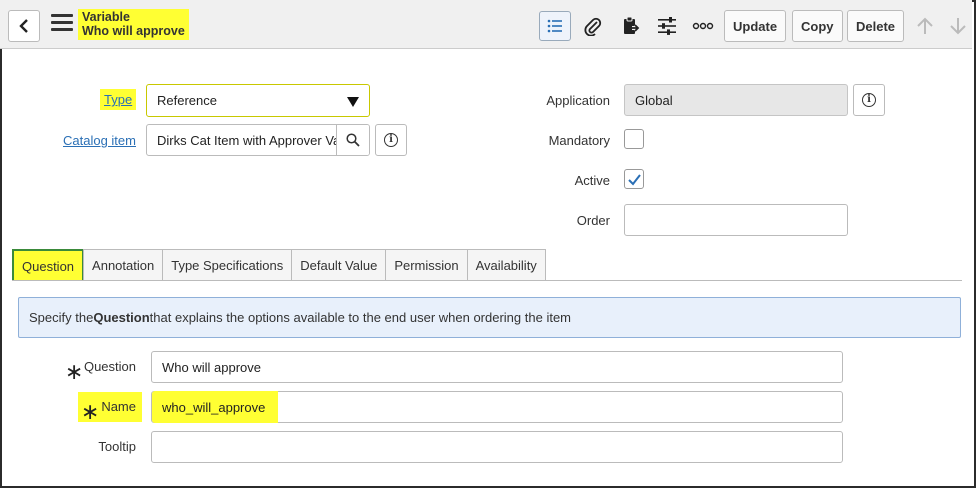 The width and height of the screenshot is (976, 488). What do you see at coordinates (634, 139) in the screenshot?
I see `mandatory-checkbox` at bounding box center [634, 139].